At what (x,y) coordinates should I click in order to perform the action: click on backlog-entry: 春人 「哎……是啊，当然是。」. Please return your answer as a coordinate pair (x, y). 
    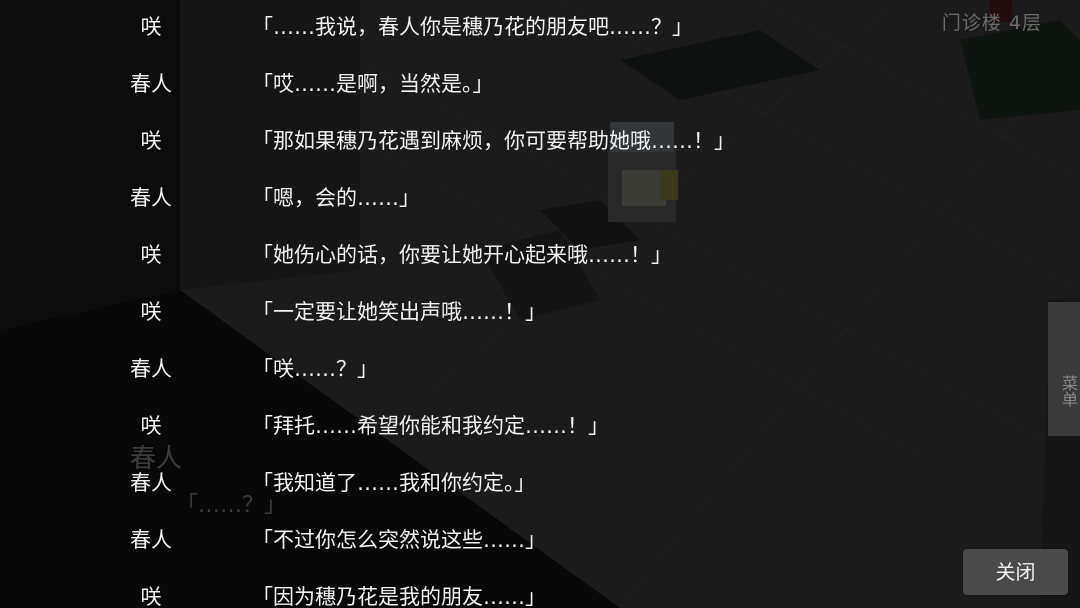
    Looking at the image, I should click on (480, 85).